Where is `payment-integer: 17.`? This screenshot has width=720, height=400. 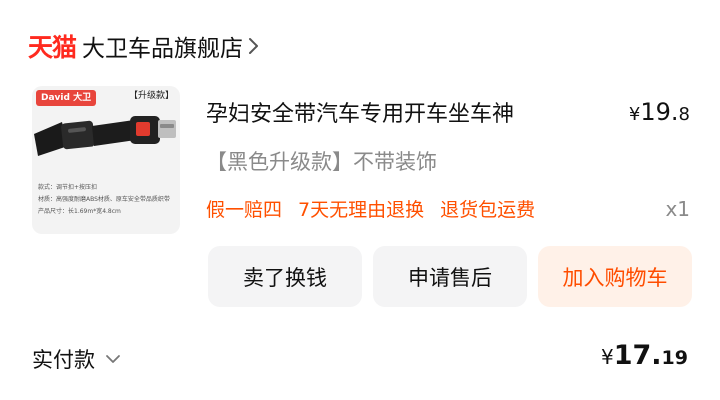
payment-integer: 17. is located at coordinates (637, 355).